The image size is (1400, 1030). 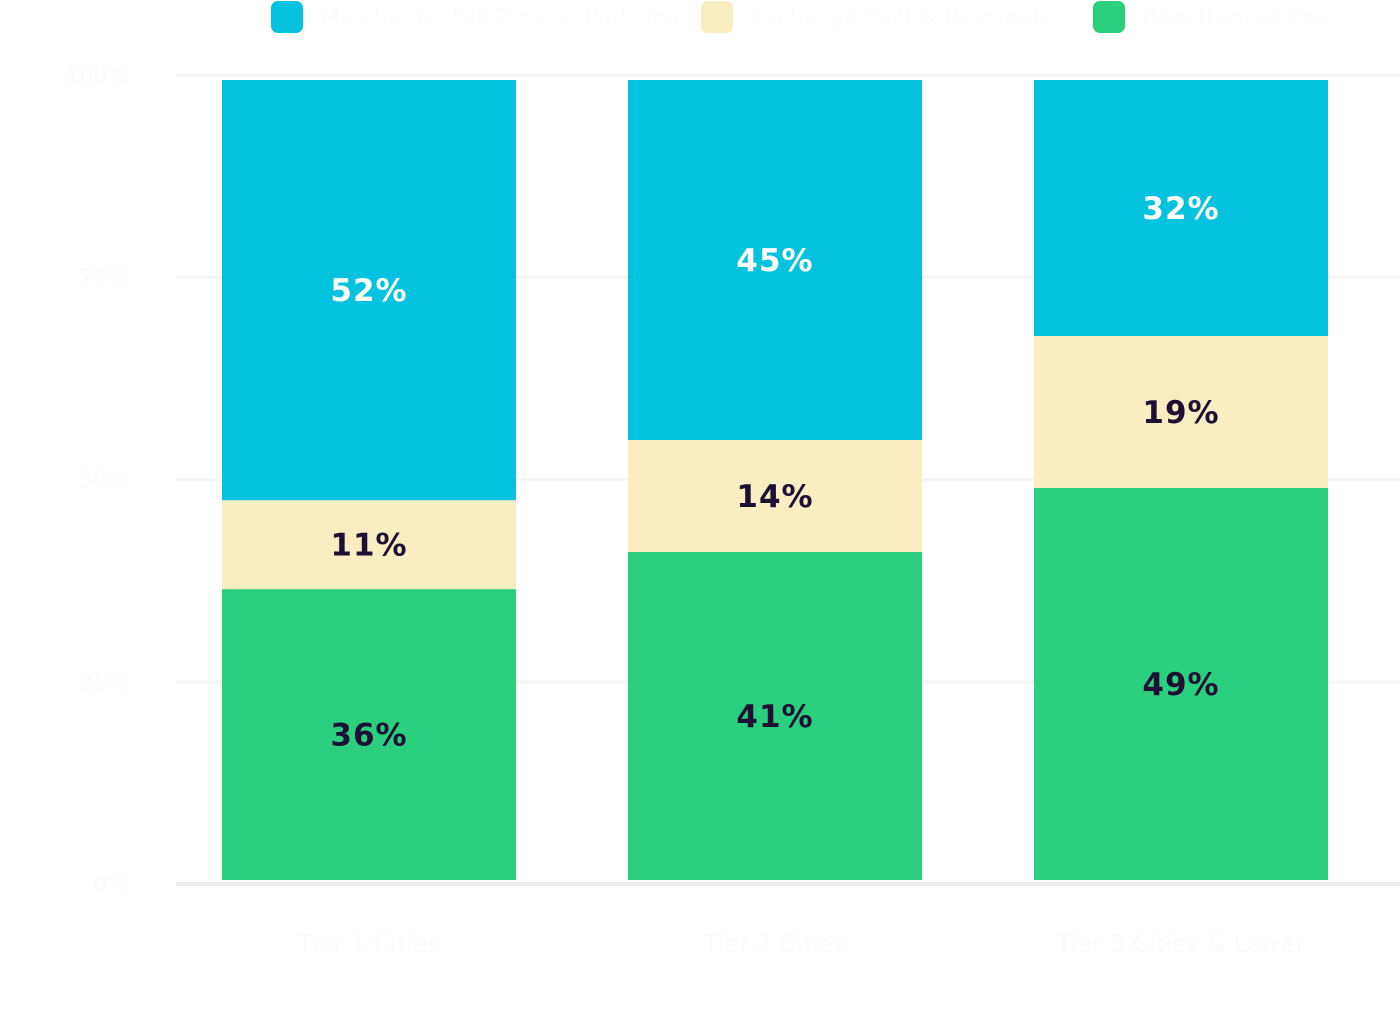 I want to click on x-tick-label: Tier 2 Cities, so click(x=775, y=944).